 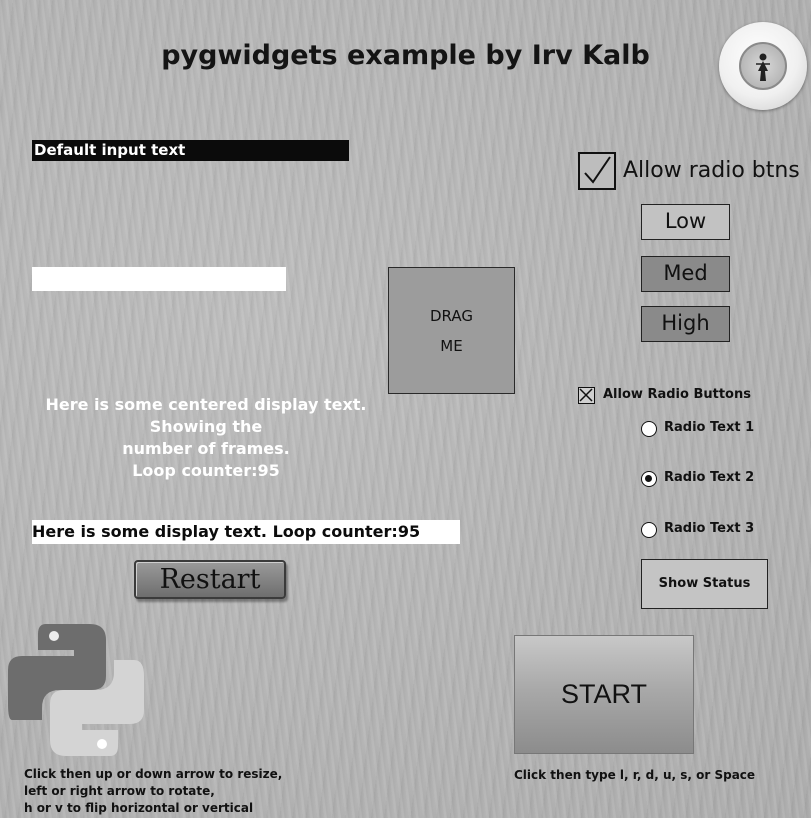 I want to click on radio-button-med: Med, so click(x=685, y=274).